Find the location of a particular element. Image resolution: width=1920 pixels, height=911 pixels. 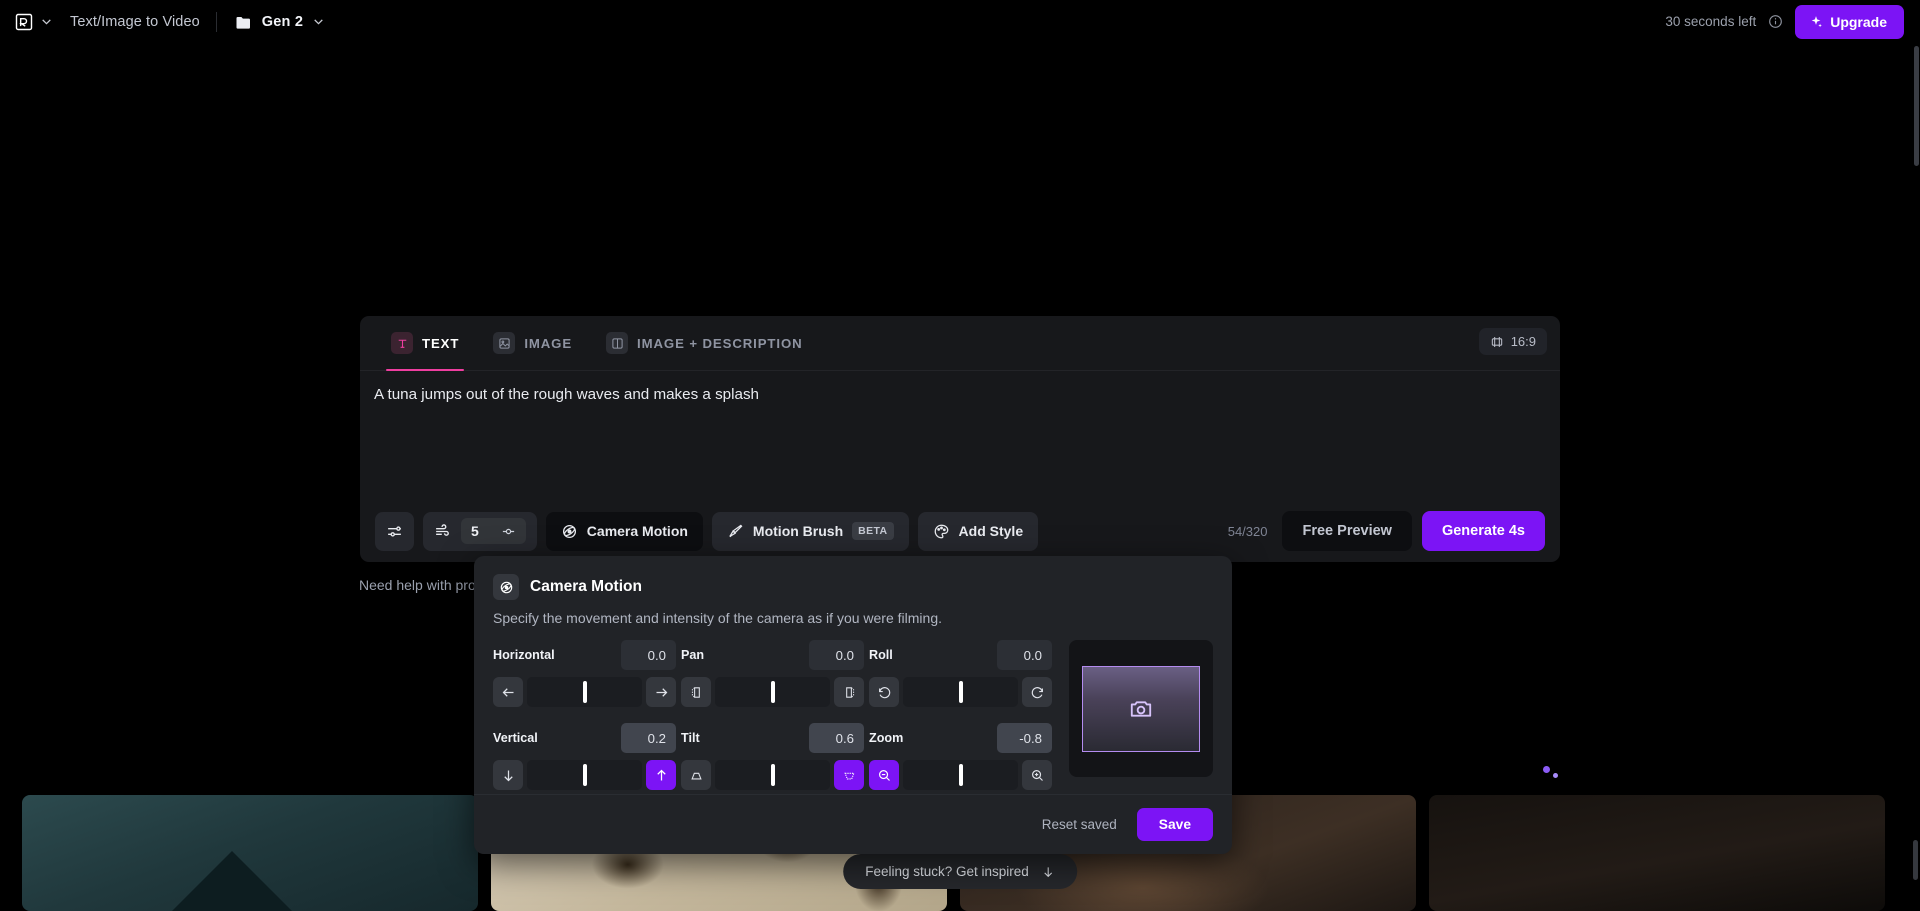

reset-saved-button: Reset saved is located at coordinates (1079, 824).